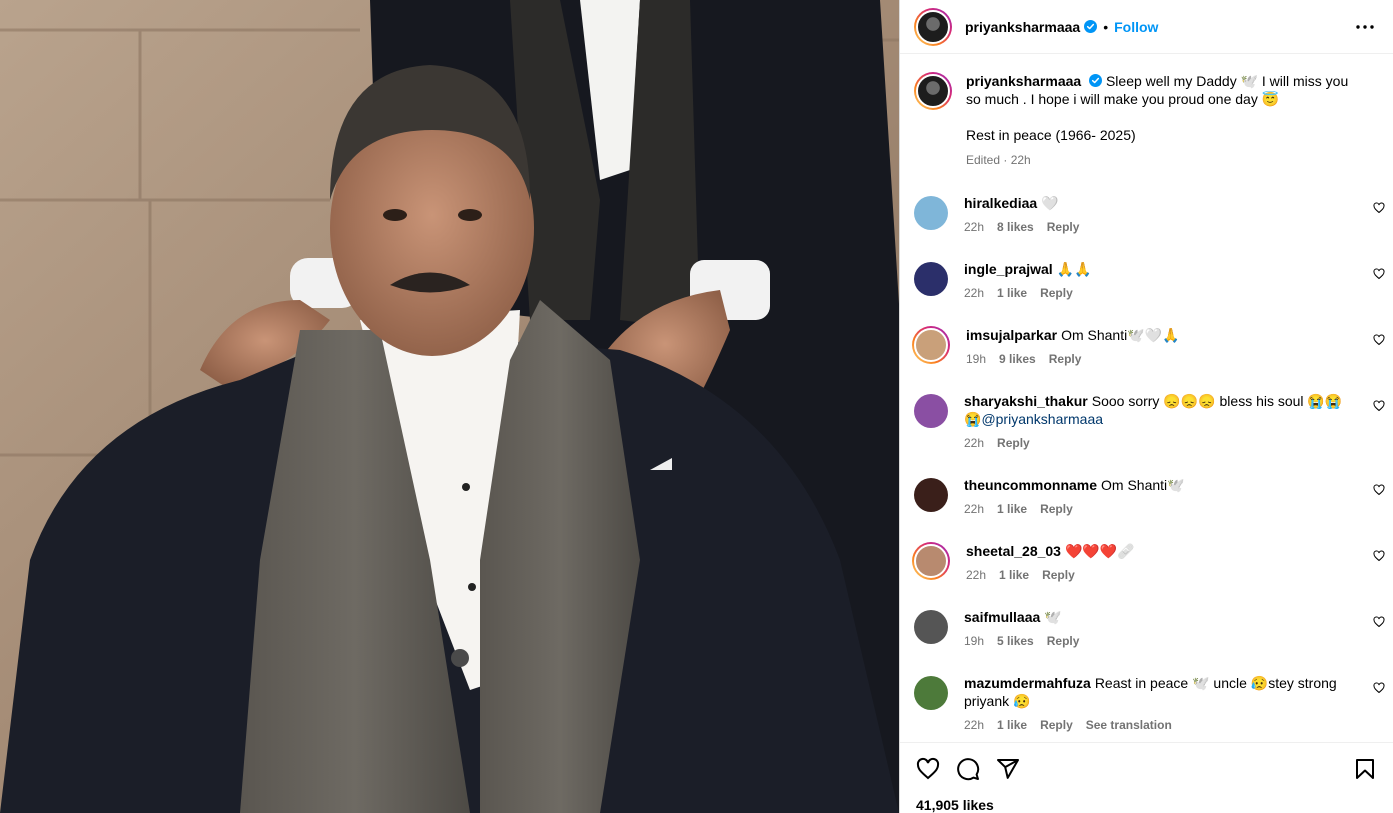 The height and width of the screenshot is (813, 1393). Describe the element at coordinates (997, 701) in the screenshot. I see `comment-text-line2: priyank 😥` at that location.